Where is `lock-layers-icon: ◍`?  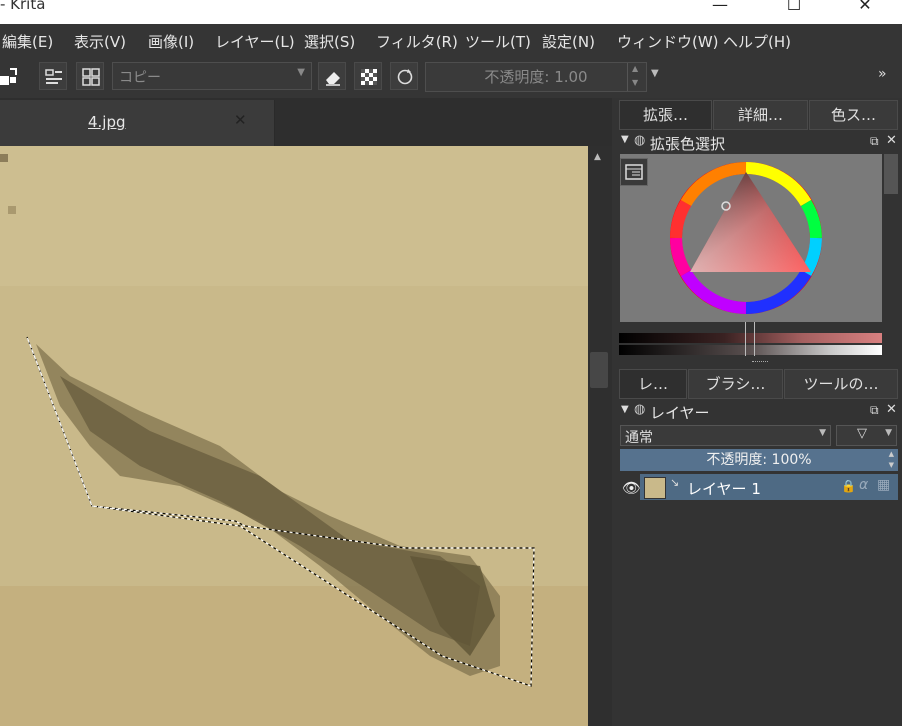 lock-layers-icon: ◍ is located at coordinates (639, 409).